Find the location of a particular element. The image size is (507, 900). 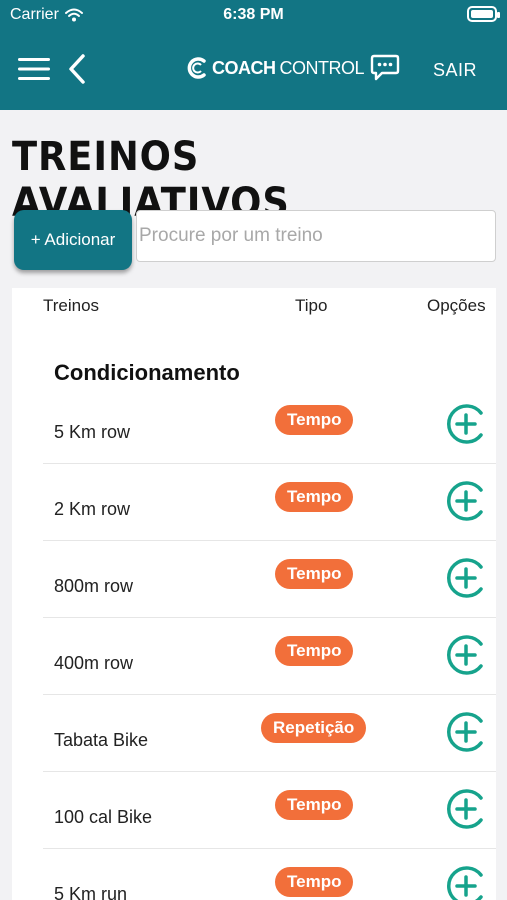

table-row: 100 cal Bike Tempo is located at coordinates (254, 810).